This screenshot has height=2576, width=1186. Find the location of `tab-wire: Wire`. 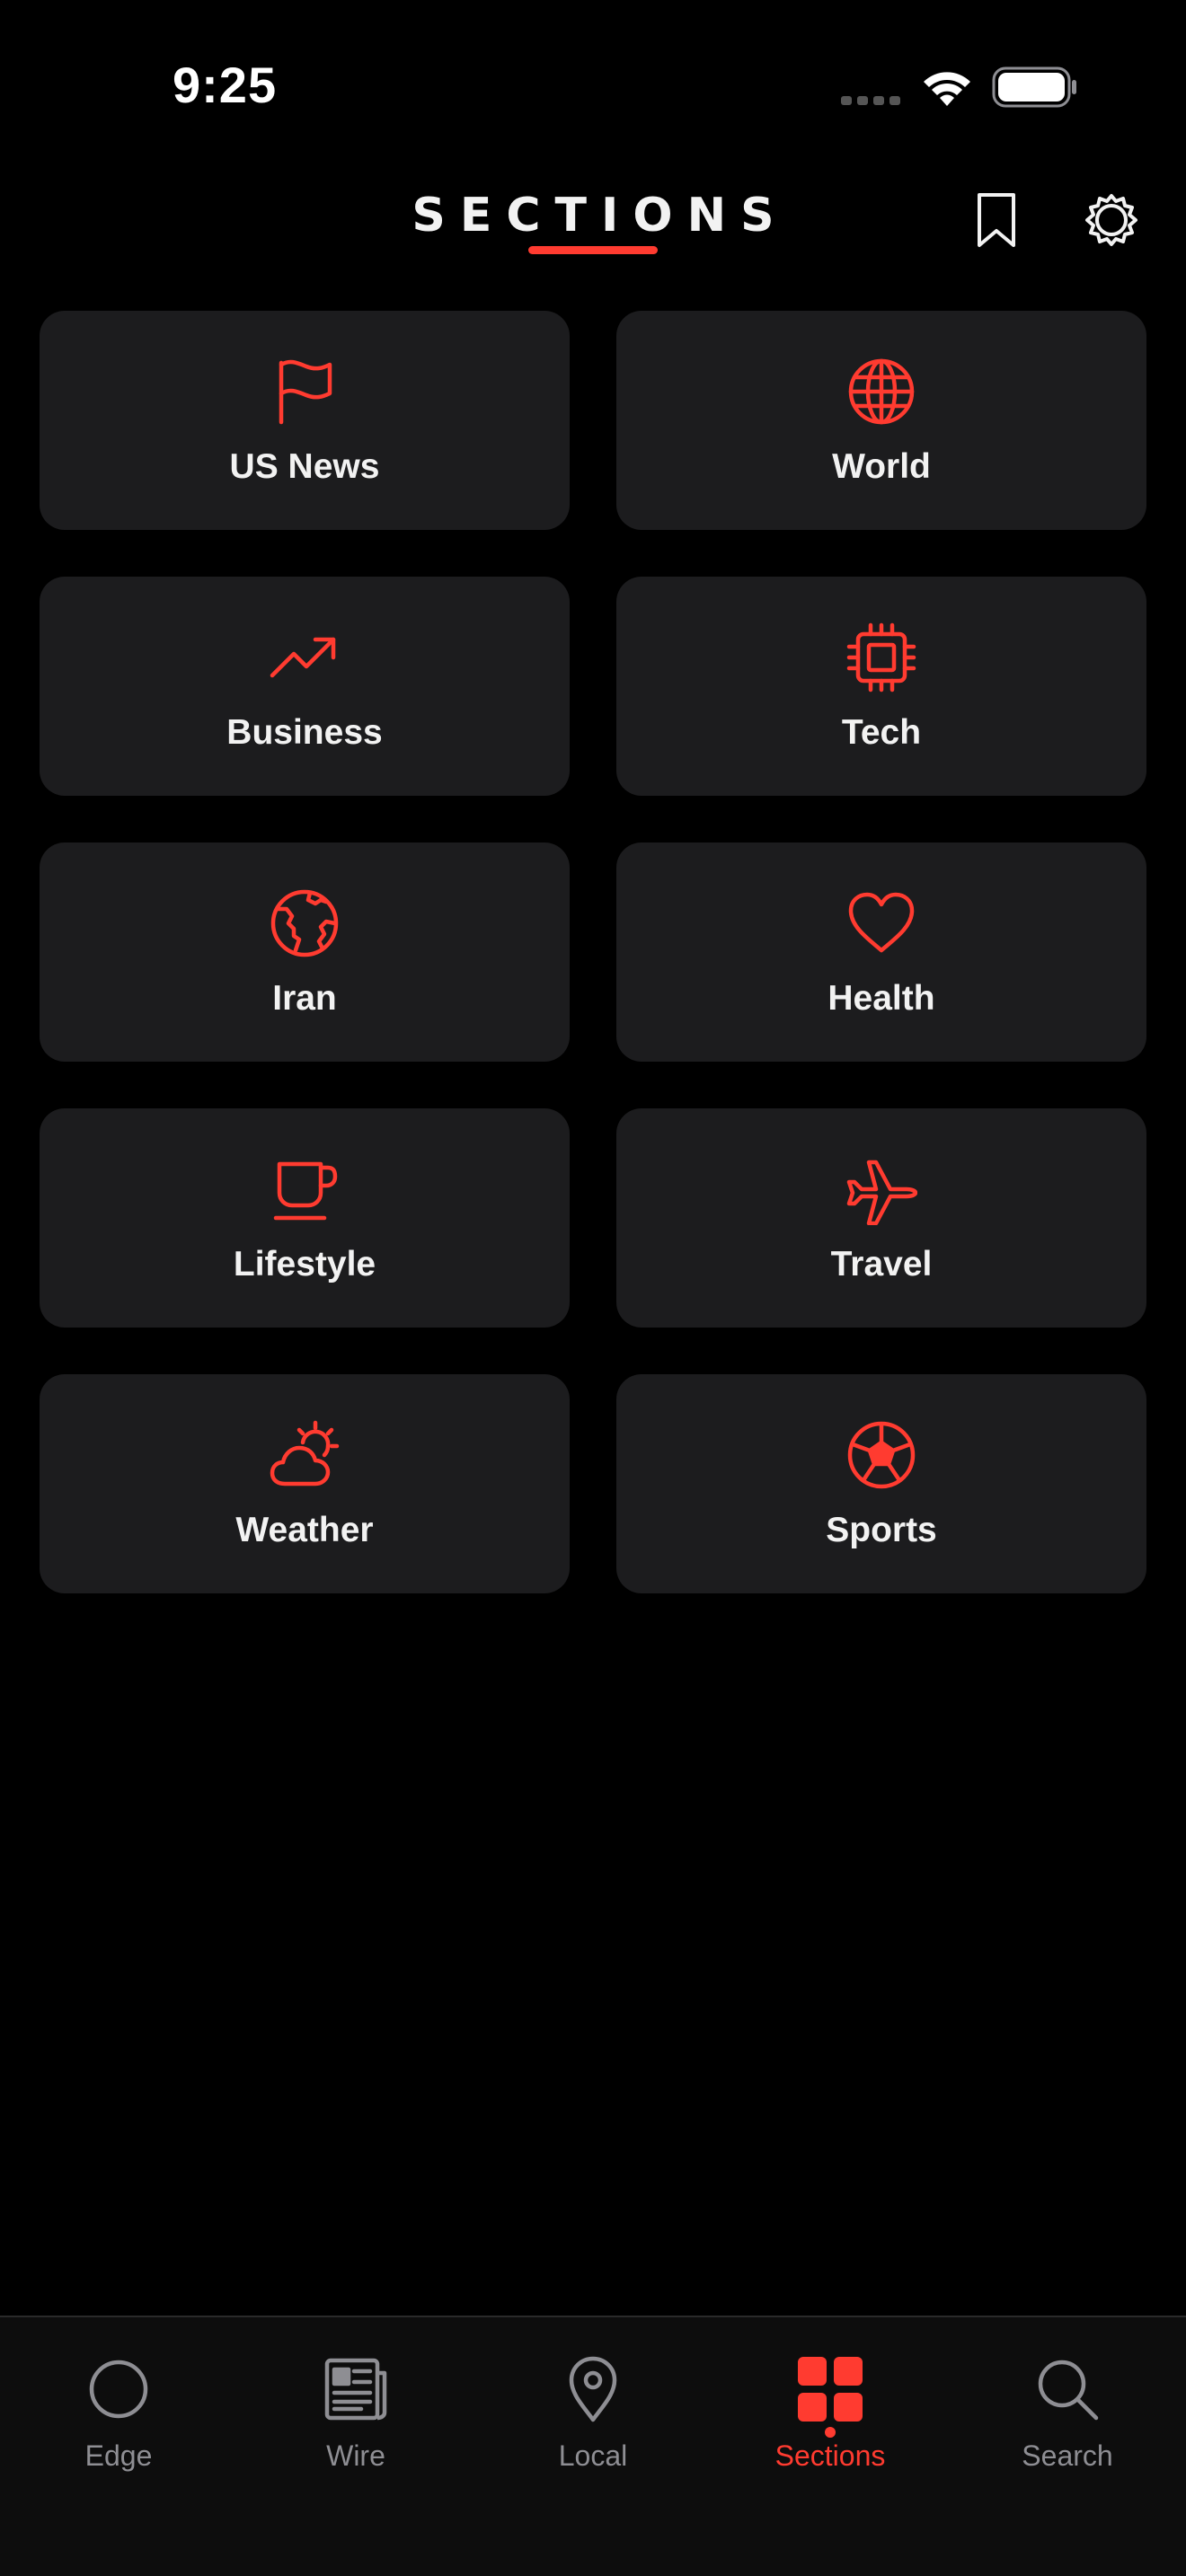

tab-wire: Wire is located at coordinates (355, 2416).